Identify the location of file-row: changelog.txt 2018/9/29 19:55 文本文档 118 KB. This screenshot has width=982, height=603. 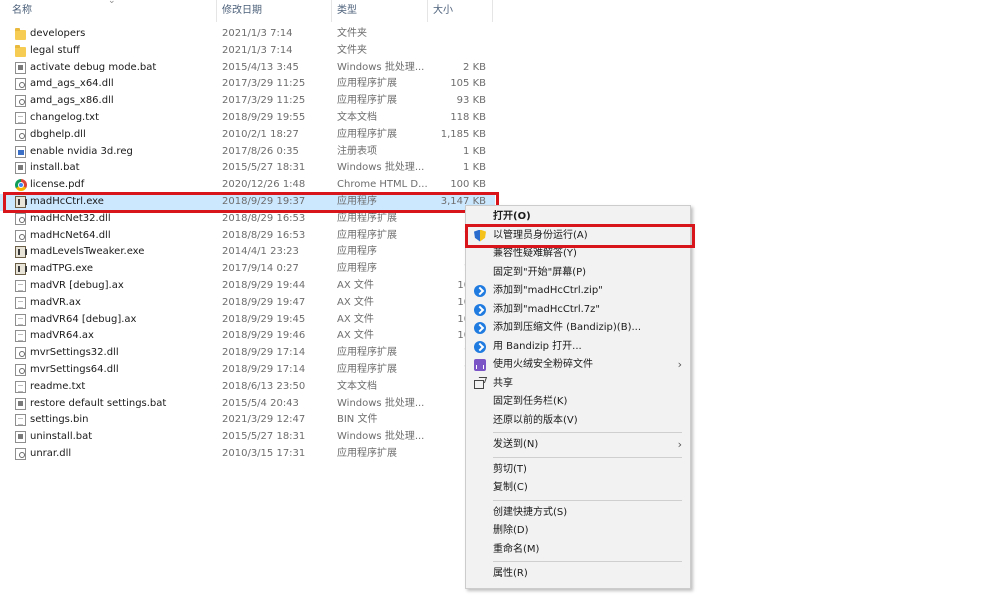
(247, 118).